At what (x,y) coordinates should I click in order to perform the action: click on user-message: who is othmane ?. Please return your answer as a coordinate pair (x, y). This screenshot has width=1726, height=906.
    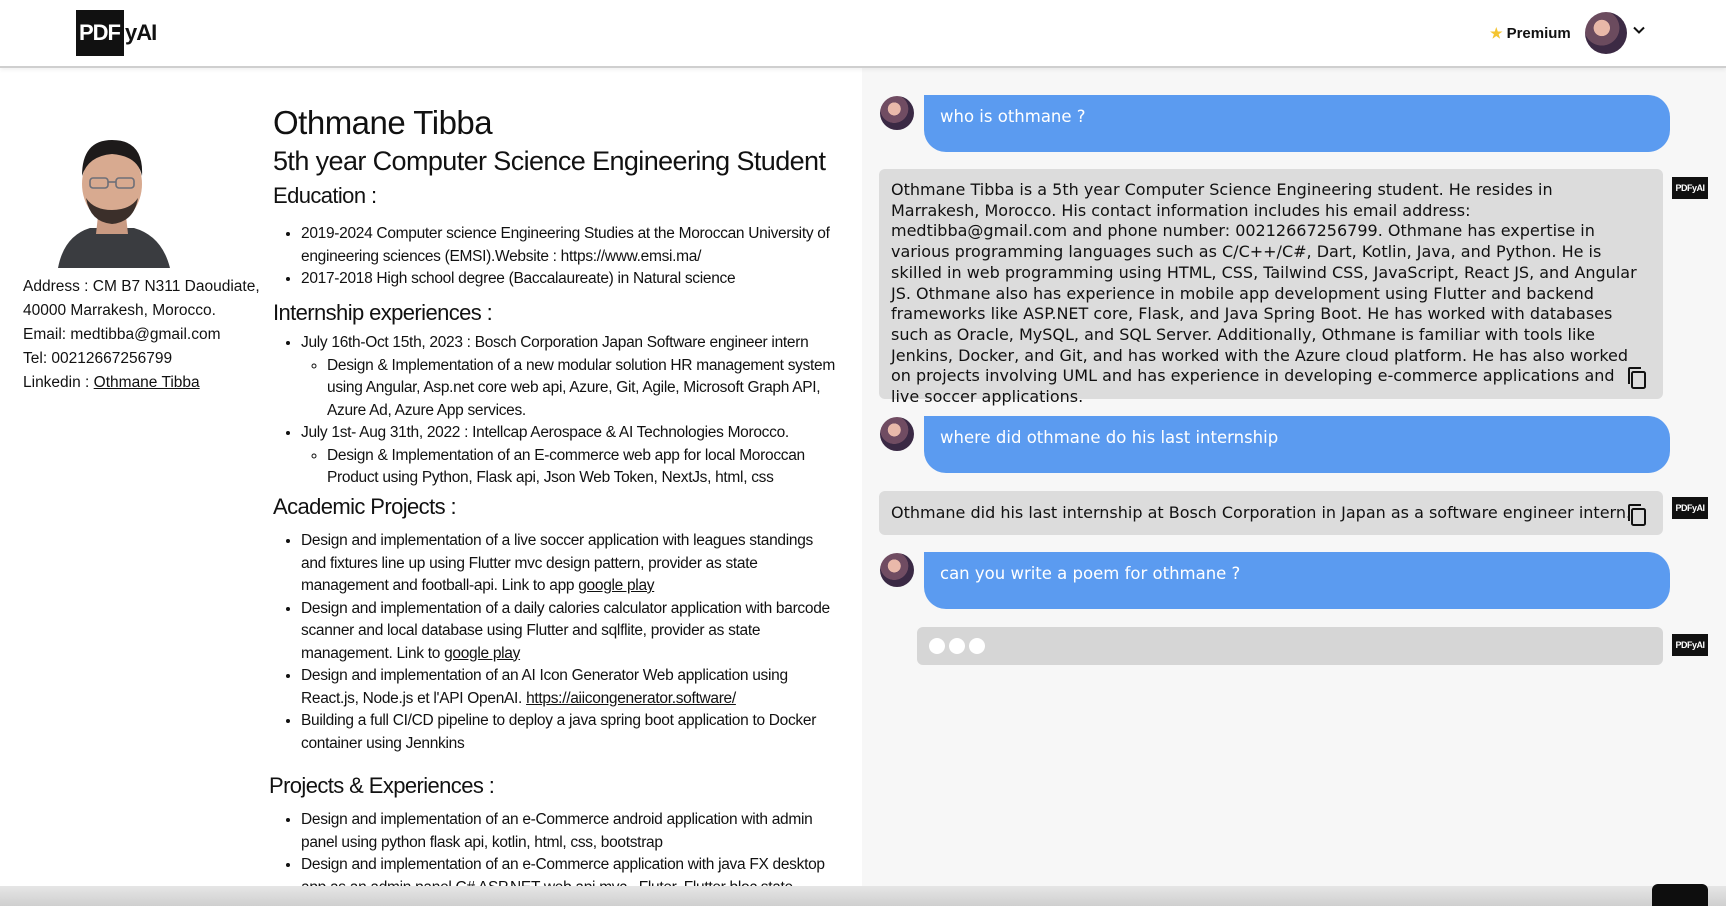
    Looking at the image, I should click on (1297, 123).